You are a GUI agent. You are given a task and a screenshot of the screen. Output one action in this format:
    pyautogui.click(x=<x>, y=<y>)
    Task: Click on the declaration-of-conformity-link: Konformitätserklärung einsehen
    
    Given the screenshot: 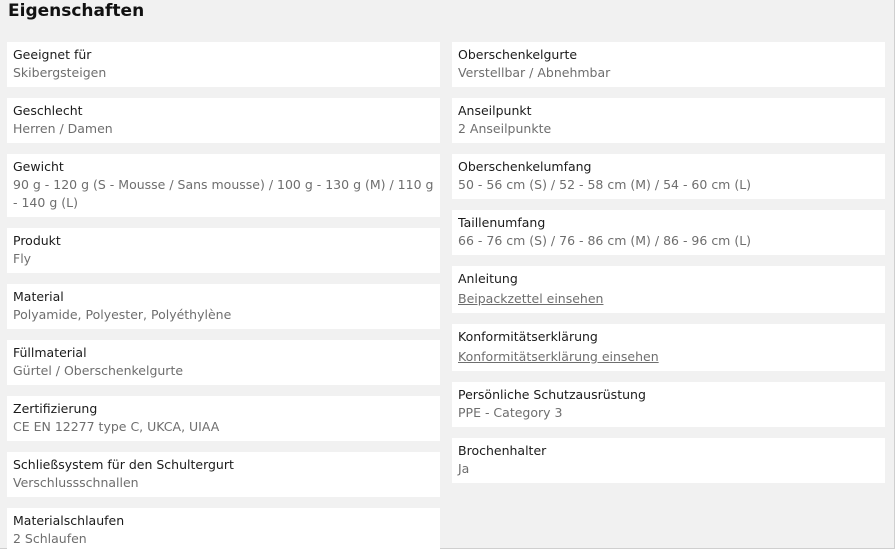 What is the action you would take?
    pyautogui.click(x=558, y=356)
    